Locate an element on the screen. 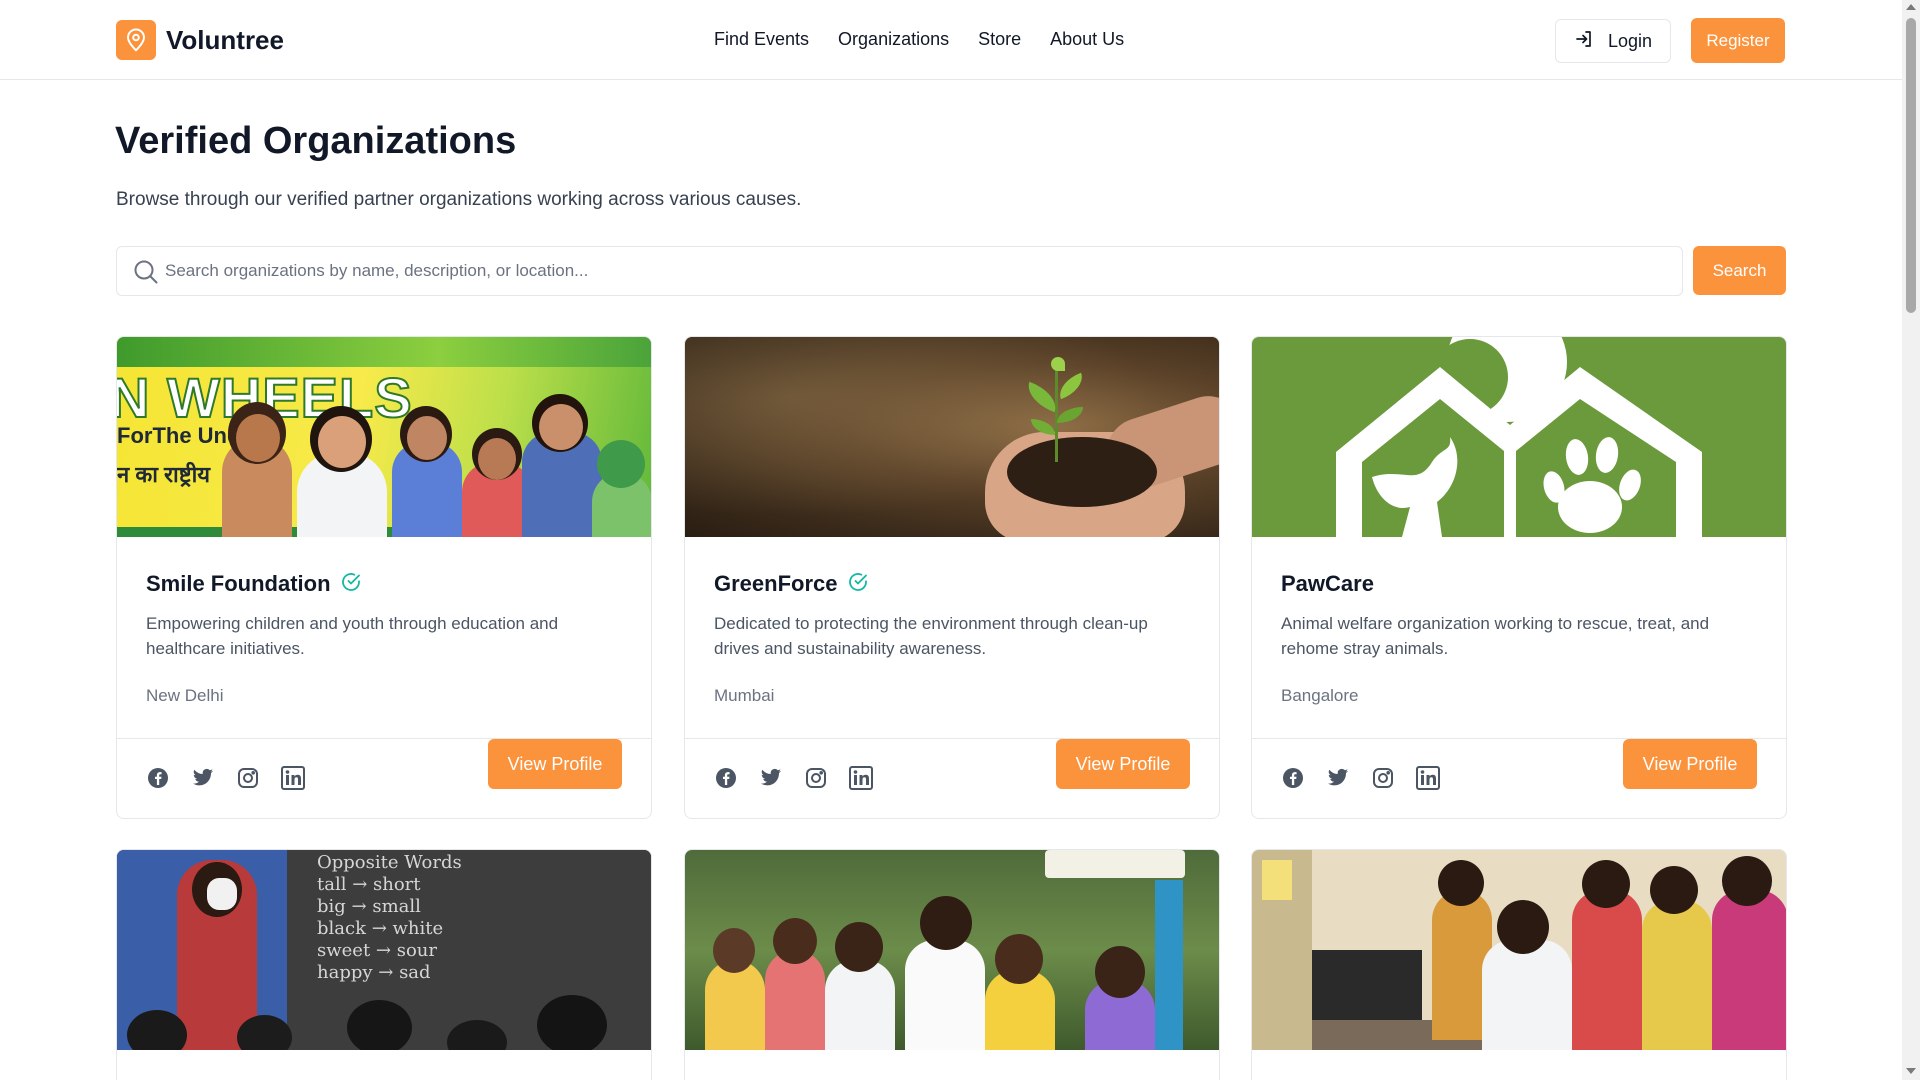 The width and height of the screenshot is (1920, 1080). brand-name: Voluntree is located at coordinates (225, 39).